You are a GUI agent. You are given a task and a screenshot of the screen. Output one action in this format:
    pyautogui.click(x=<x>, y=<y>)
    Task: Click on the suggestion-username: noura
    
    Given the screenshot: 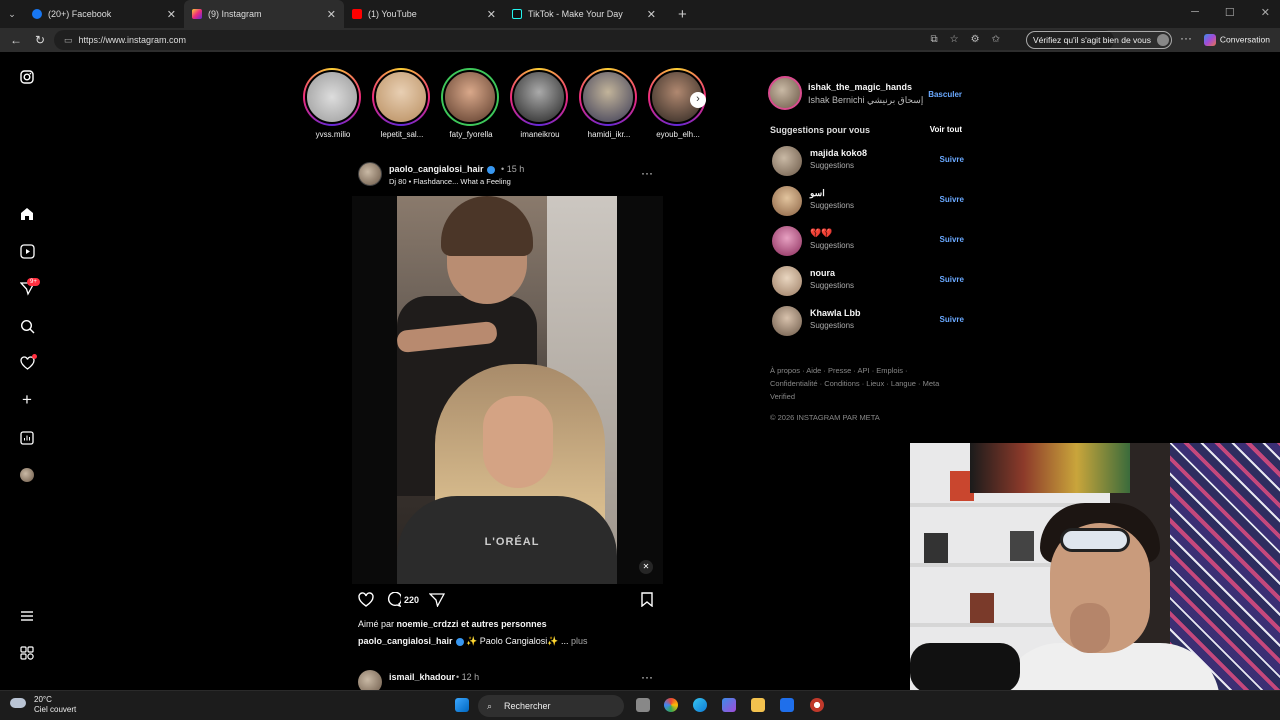 What is the action you would take?
    pyautogui.click(x=822, y=273)
    